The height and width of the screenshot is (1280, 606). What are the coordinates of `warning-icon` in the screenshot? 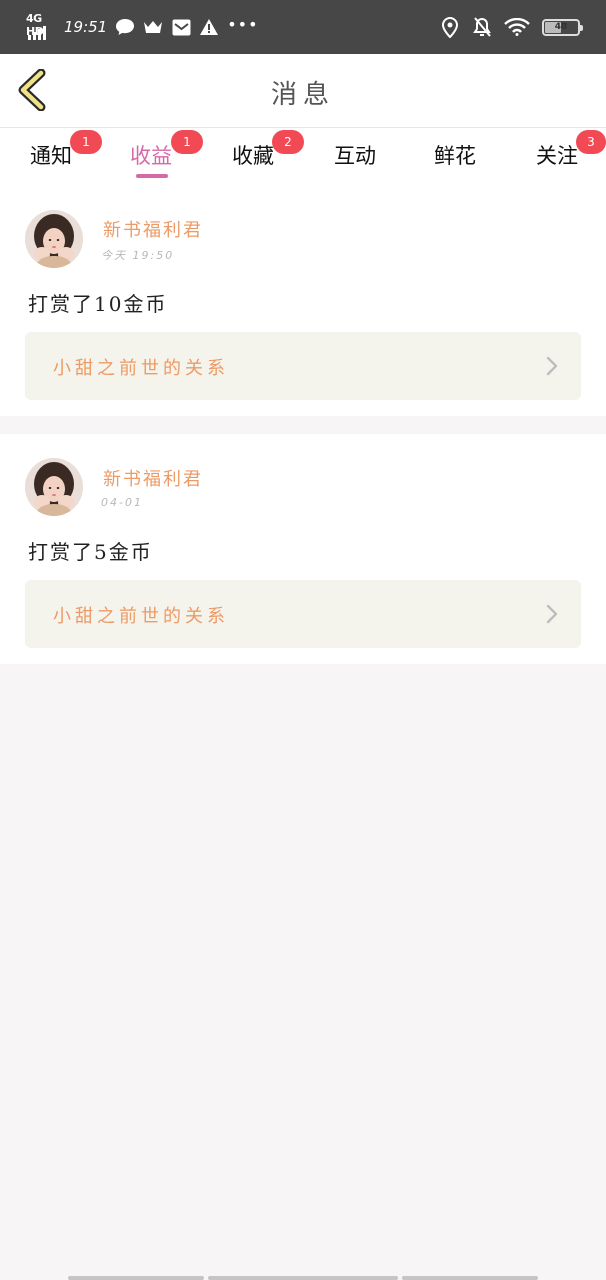 It's located at (209, 27).